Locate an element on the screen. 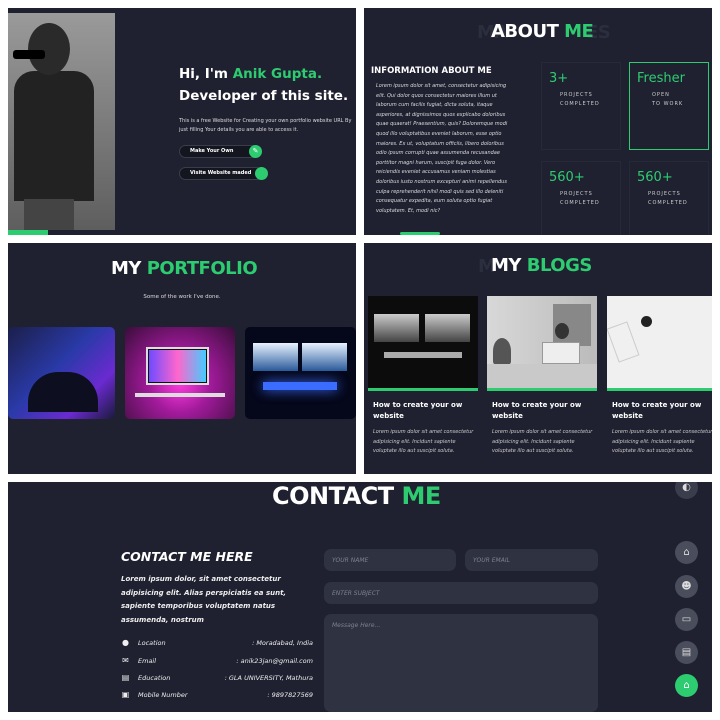 The width and height of the screenshot is (720, 720). about-scroll-indicator is located at coordinates (420, 233).